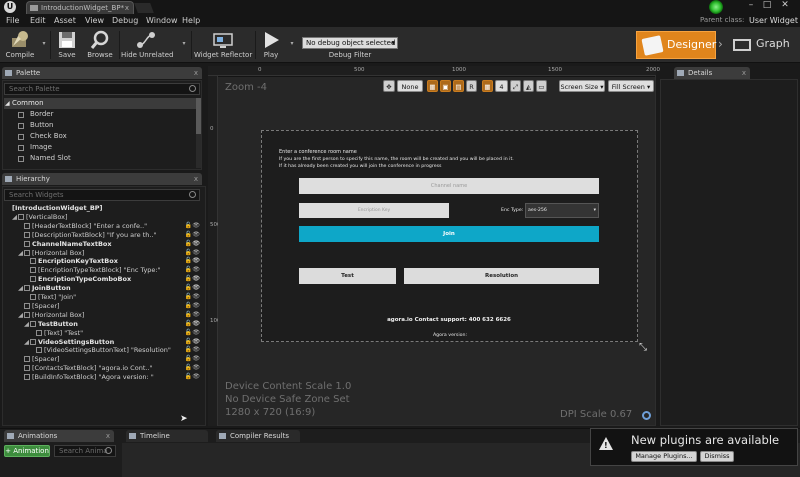  Describe the element at coordinates (125, 20) in the screenshot. I see `menu-debug: Debug` at that location.